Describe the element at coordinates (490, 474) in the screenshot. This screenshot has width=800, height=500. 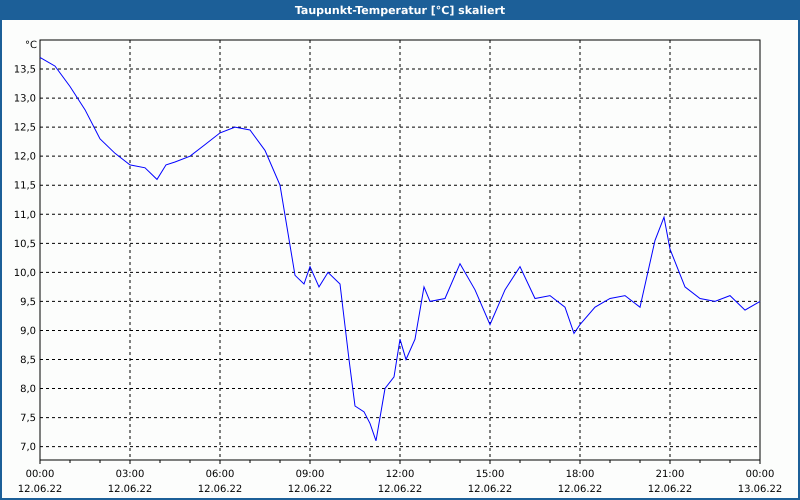
I see `x-tick-label: 15:00` at that location.